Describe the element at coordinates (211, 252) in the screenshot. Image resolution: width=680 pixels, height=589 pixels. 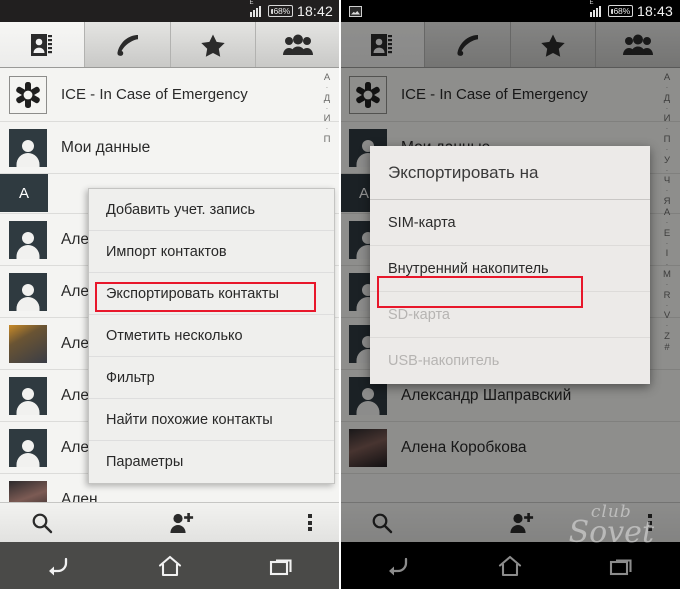
I see `menu-item-import-contacts: Импорт контактов` at that location.